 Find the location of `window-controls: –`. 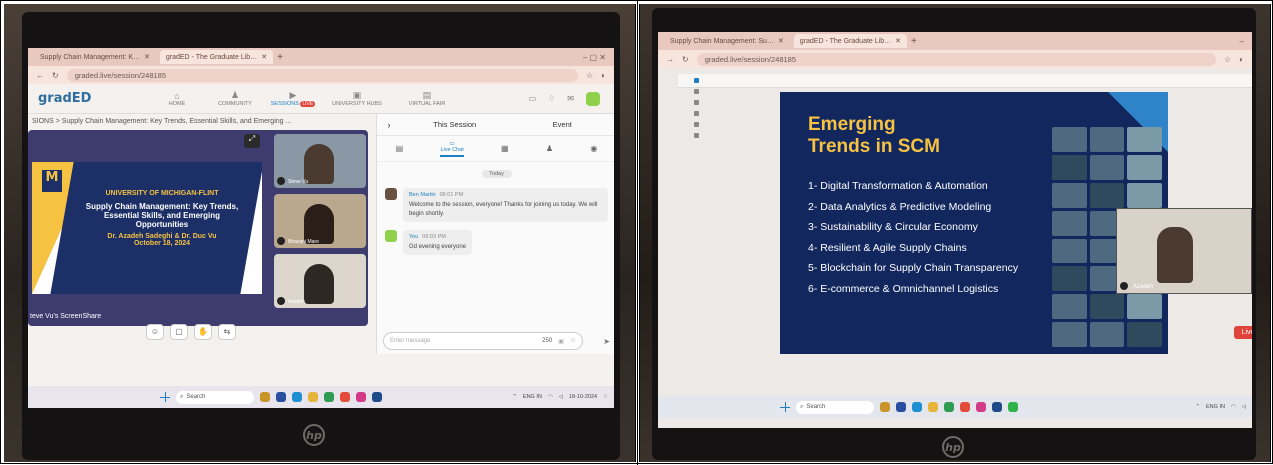

window-controls: – is located at coordinates (1242, 41).